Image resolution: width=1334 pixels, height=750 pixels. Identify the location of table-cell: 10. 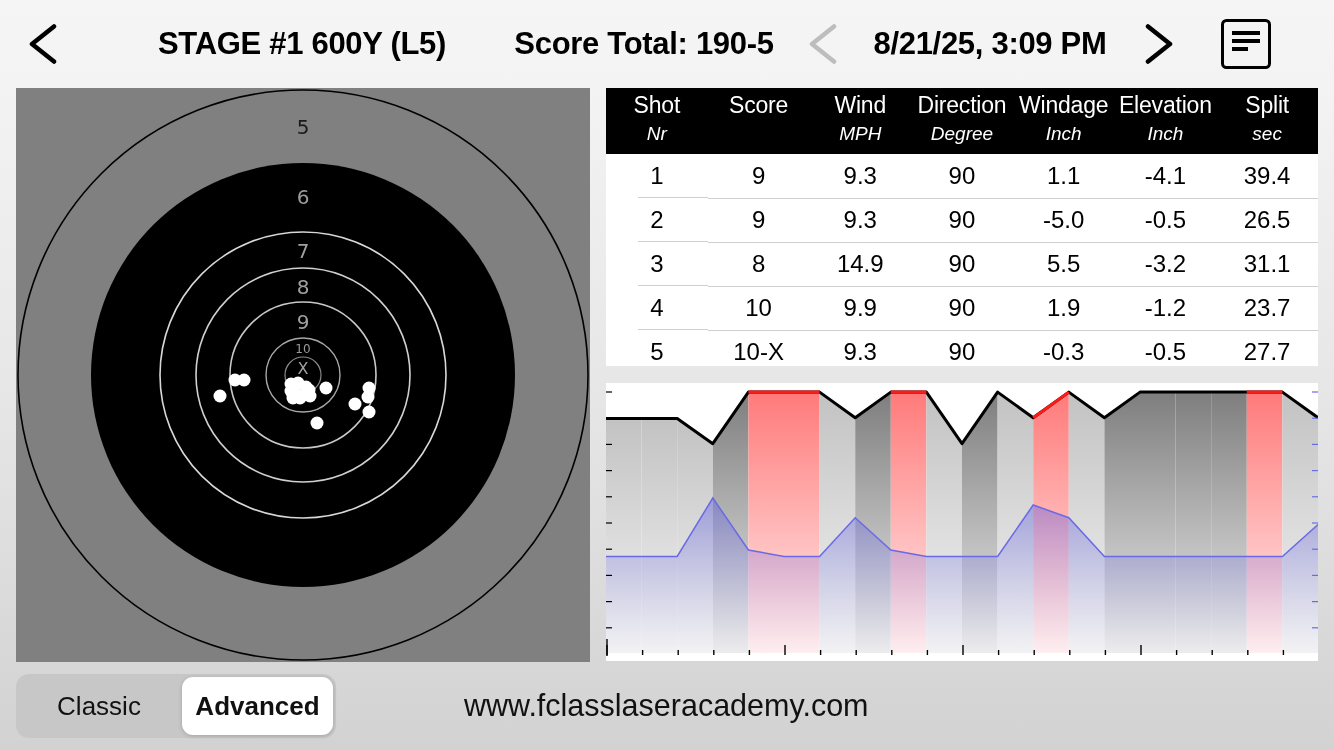
(758, 308).